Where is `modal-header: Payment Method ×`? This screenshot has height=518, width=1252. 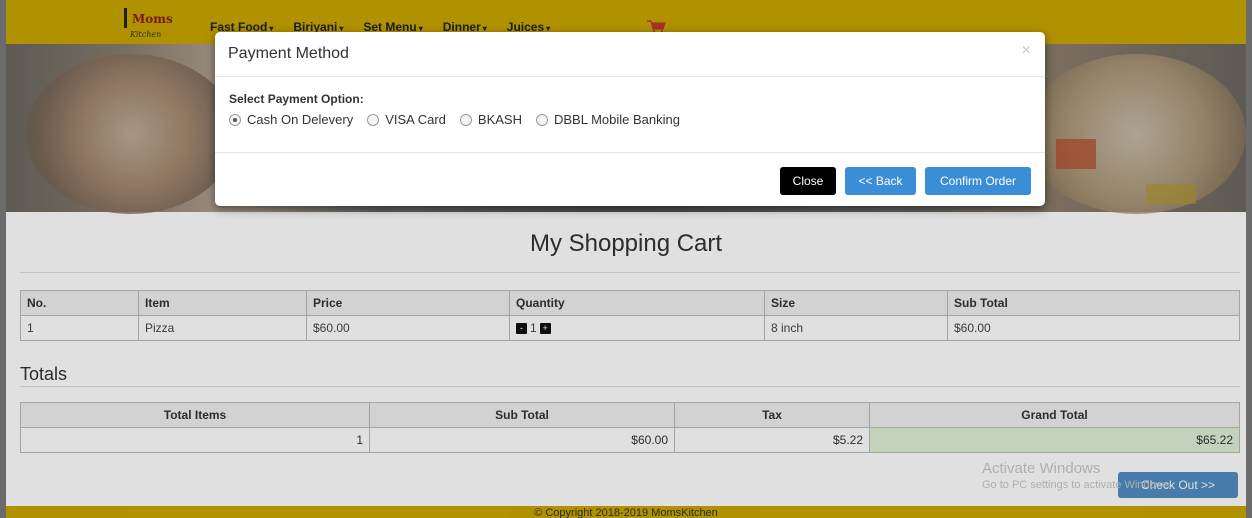
modal-header: Payment Method × is located at coordinates (630, 54).